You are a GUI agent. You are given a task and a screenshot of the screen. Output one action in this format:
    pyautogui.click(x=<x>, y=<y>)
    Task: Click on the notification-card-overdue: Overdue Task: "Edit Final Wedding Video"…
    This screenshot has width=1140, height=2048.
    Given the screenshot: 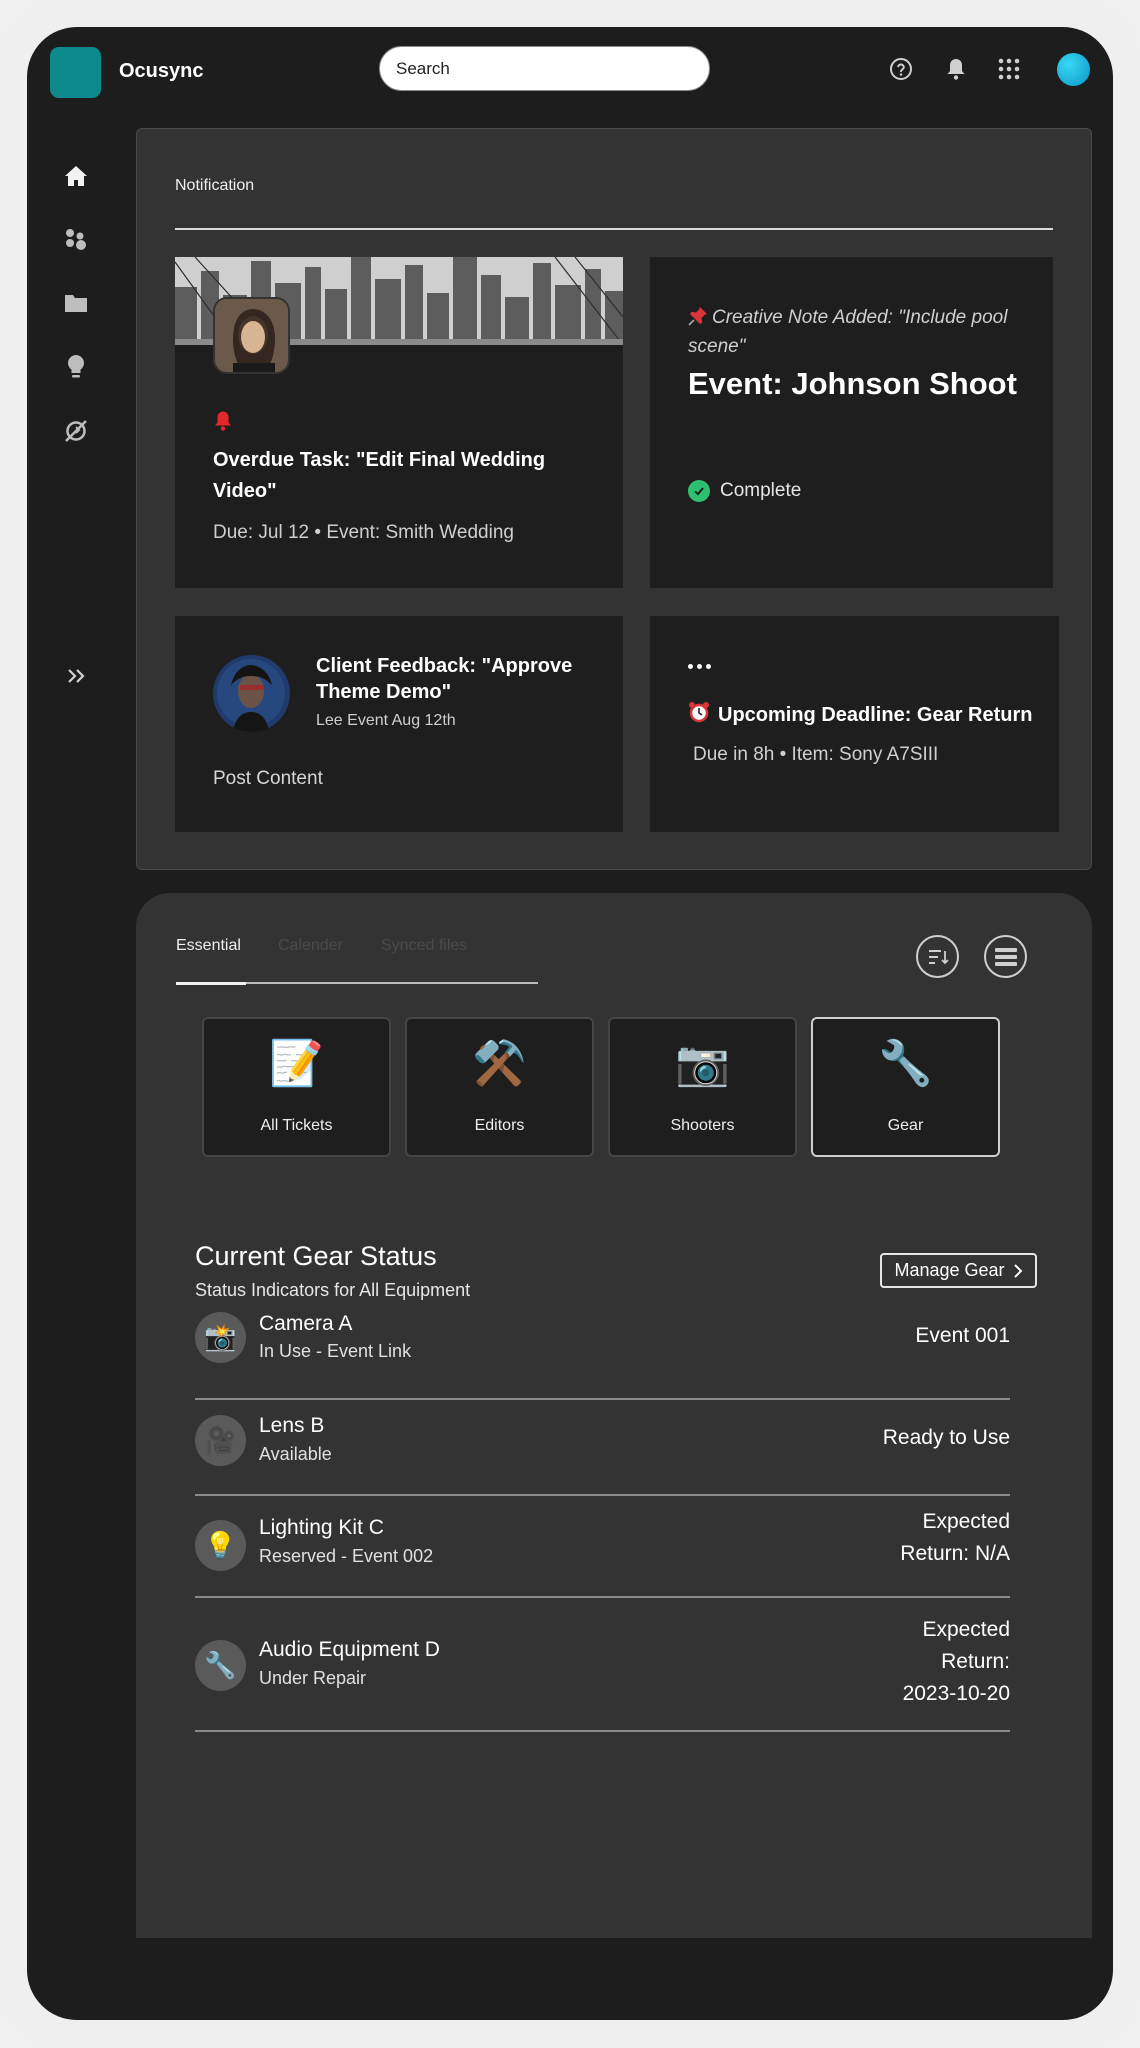 What is the action you would take?
    pyautogui.click(x=399, y=422)
    